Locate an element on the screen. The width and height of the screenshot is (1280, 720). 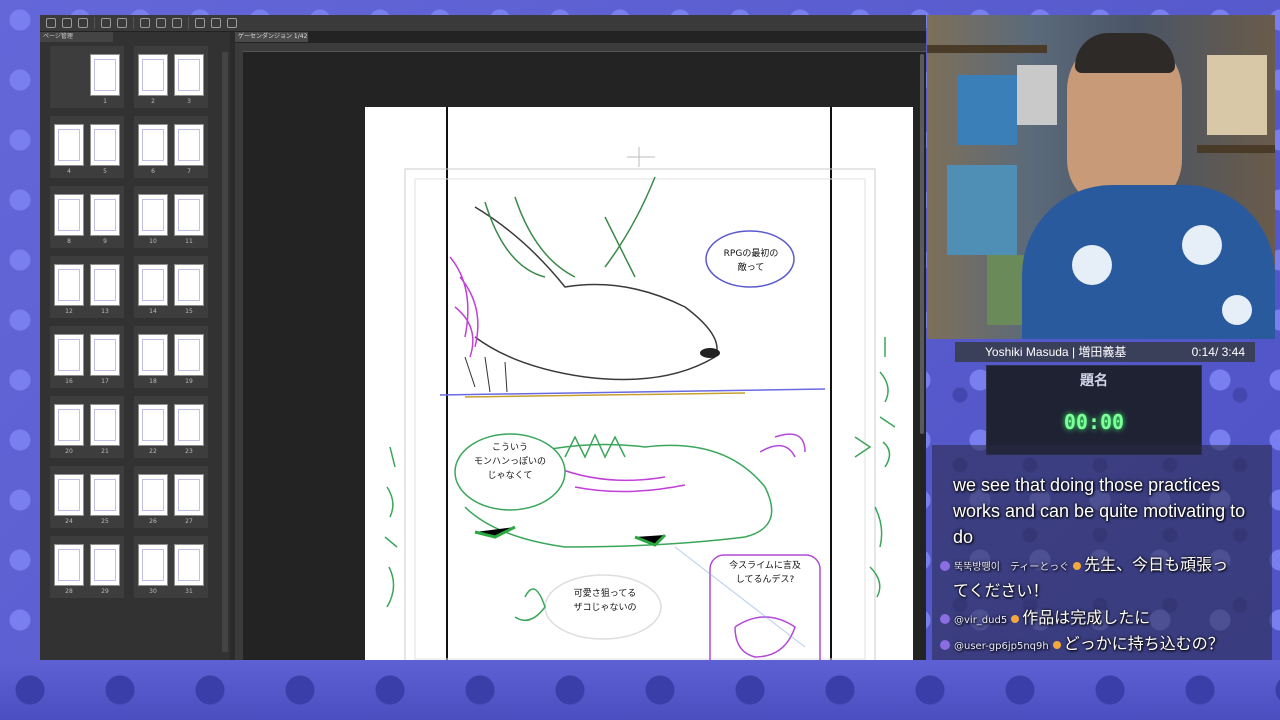
page-spread-thumbnail: 26 27 is located at coordinates (171, 497).